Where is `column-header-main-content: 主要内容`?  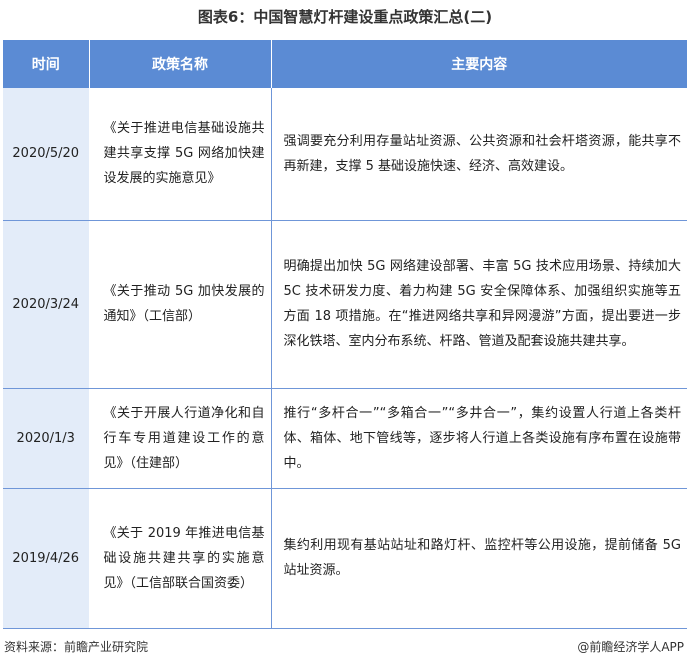 column-header-main-content: 主要内容 is located at coordinates (479, 64).